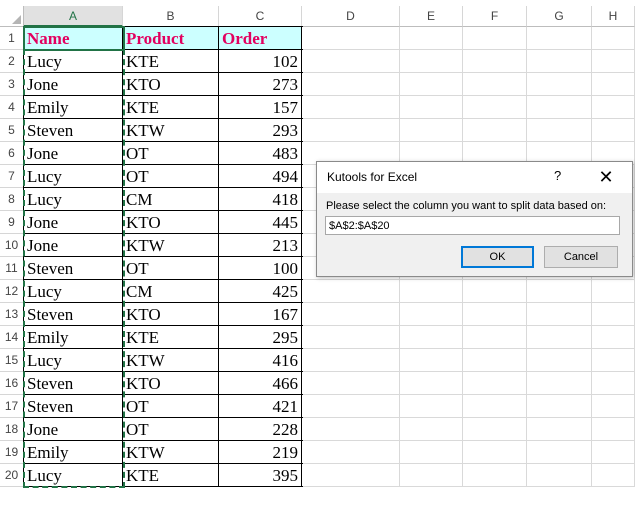  I want to click on row-header-18: 18, so click(12, 429).